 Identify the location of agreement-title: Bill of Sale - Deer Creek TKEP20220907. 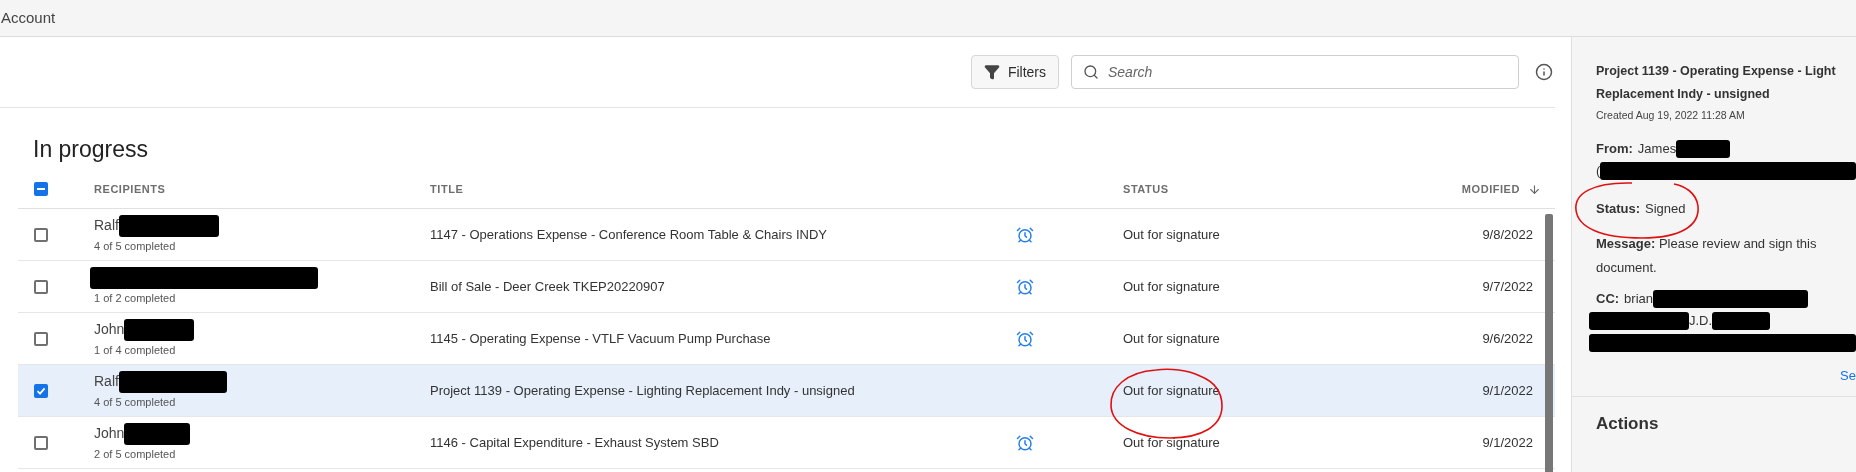
(548, 286).